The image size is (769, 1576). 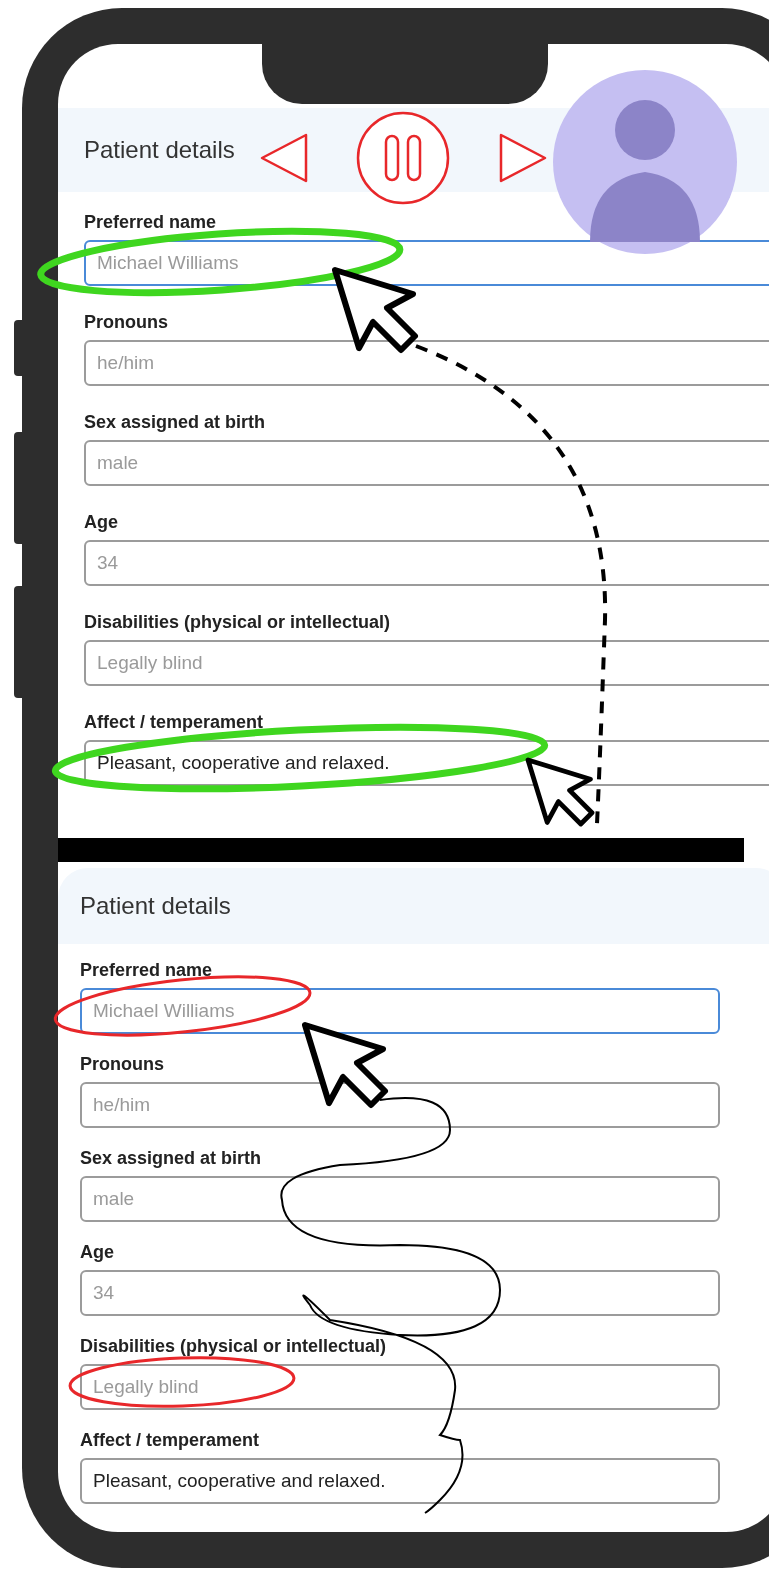 I want to click on pause-icon, so click(x=403, y=158).